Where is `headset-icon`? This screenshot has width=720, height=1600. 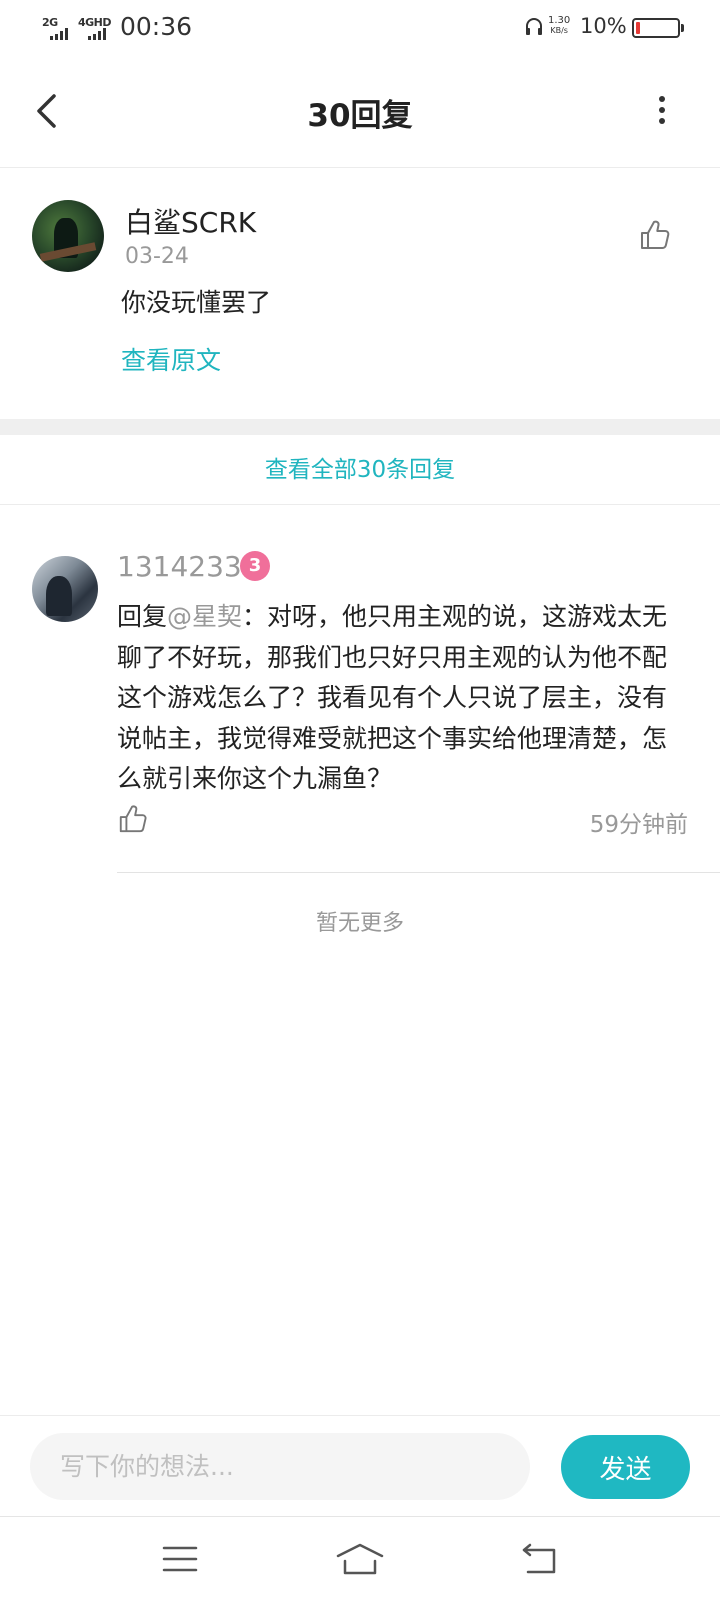
headset-icon is located at coordinates (534, 26).